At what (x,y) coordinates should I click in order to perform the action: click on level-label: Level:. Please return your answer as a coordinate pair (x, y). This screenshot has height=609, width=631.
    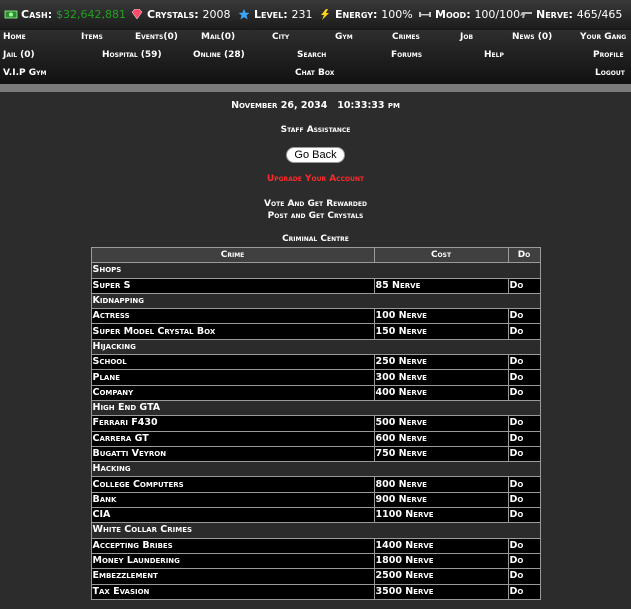
    Looking at the image, I should click on (271, 14).